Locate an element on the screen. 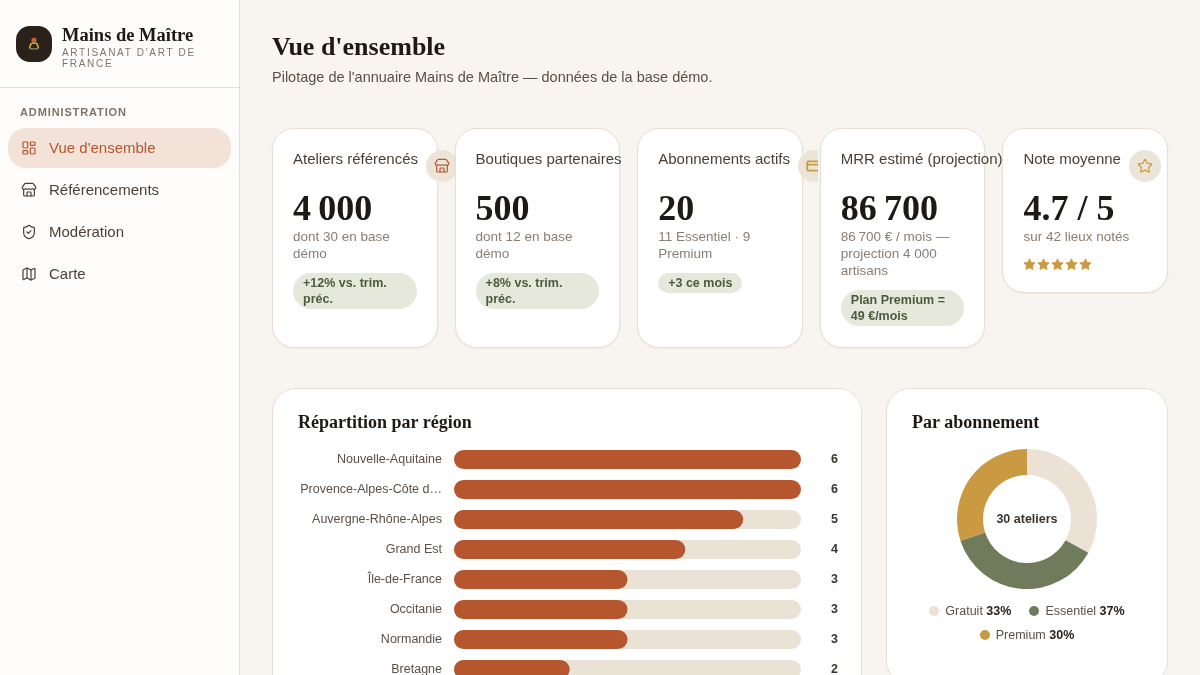  legend-label: Premium 30% is located at coordinates (1035, 635).